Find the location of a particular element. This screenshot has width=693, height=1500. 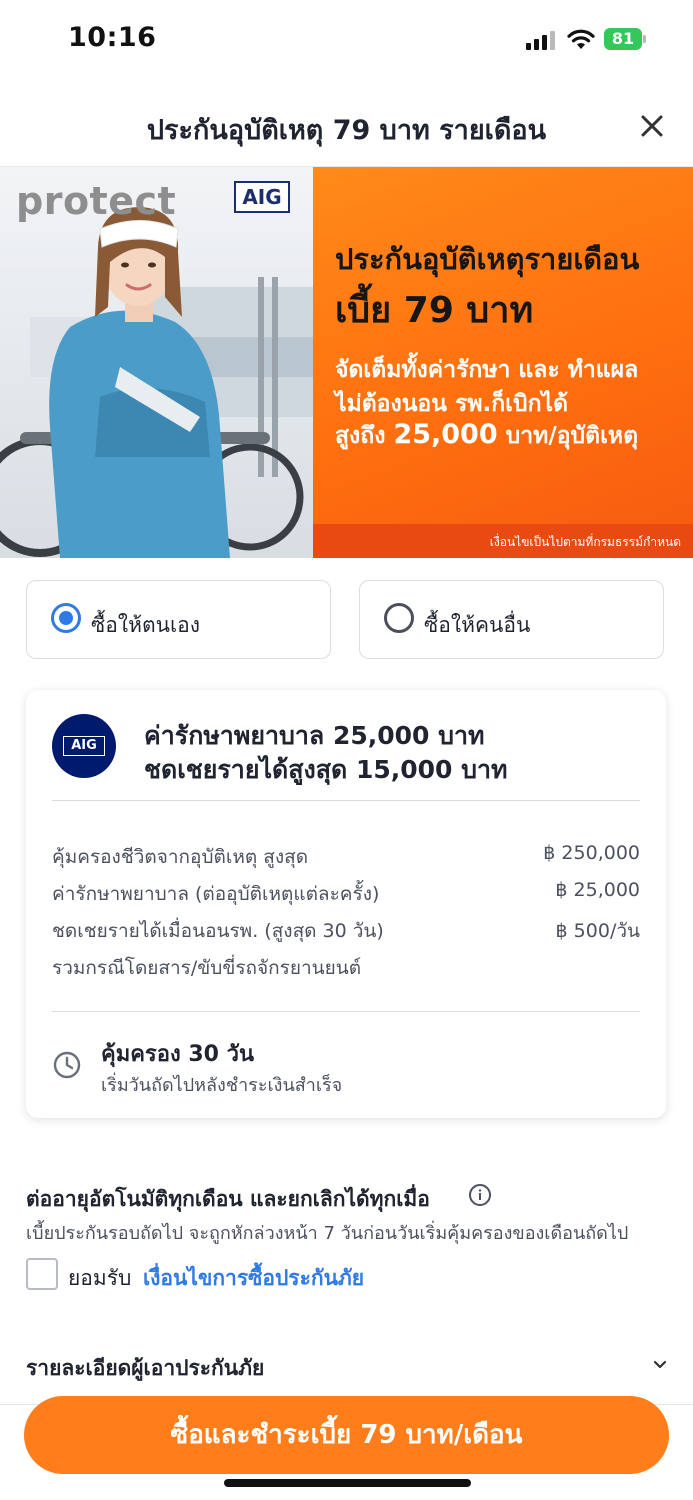

banner-headline: ประกันอุบัติเหตุรายเดือน is located at coordinates (487, 259).